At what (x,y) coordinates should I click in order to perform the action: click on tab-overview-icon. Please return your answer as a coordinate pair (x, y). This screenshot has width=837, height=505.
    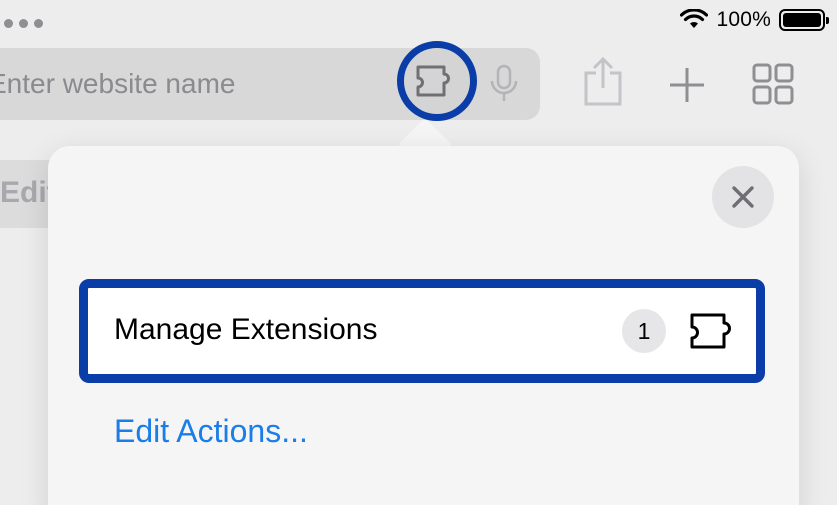
    Looking at the image, I should click on (773, 84).